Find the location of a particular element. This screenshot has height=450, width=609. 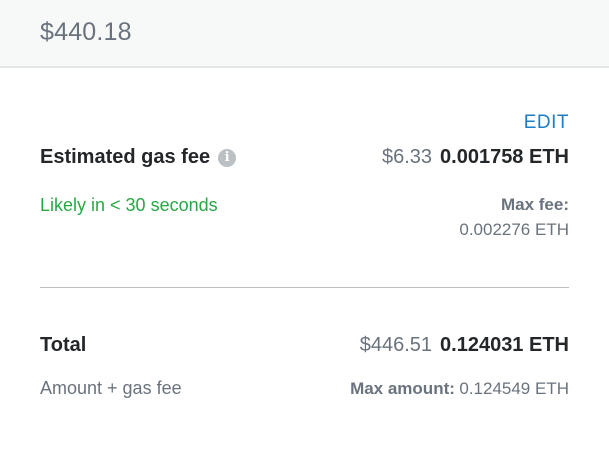

total-eth: 0.124031 ETH is located at coordinates (504, 345).